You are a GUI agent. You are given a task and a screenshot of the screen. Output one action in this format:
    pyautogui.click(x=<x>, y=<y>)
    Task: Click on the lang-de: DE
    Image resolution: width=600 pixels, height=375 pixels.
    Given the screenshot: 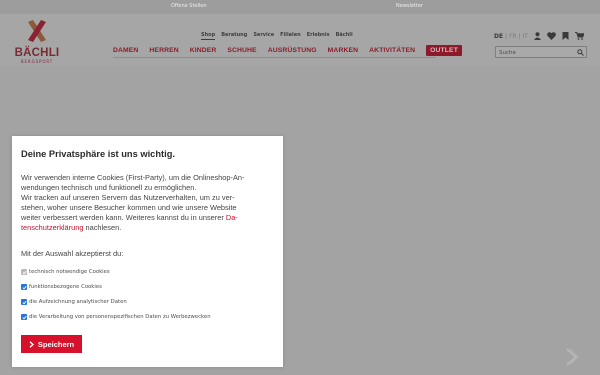 What is the action you would take?
    pyautogui.click(x=498, y=36)
    